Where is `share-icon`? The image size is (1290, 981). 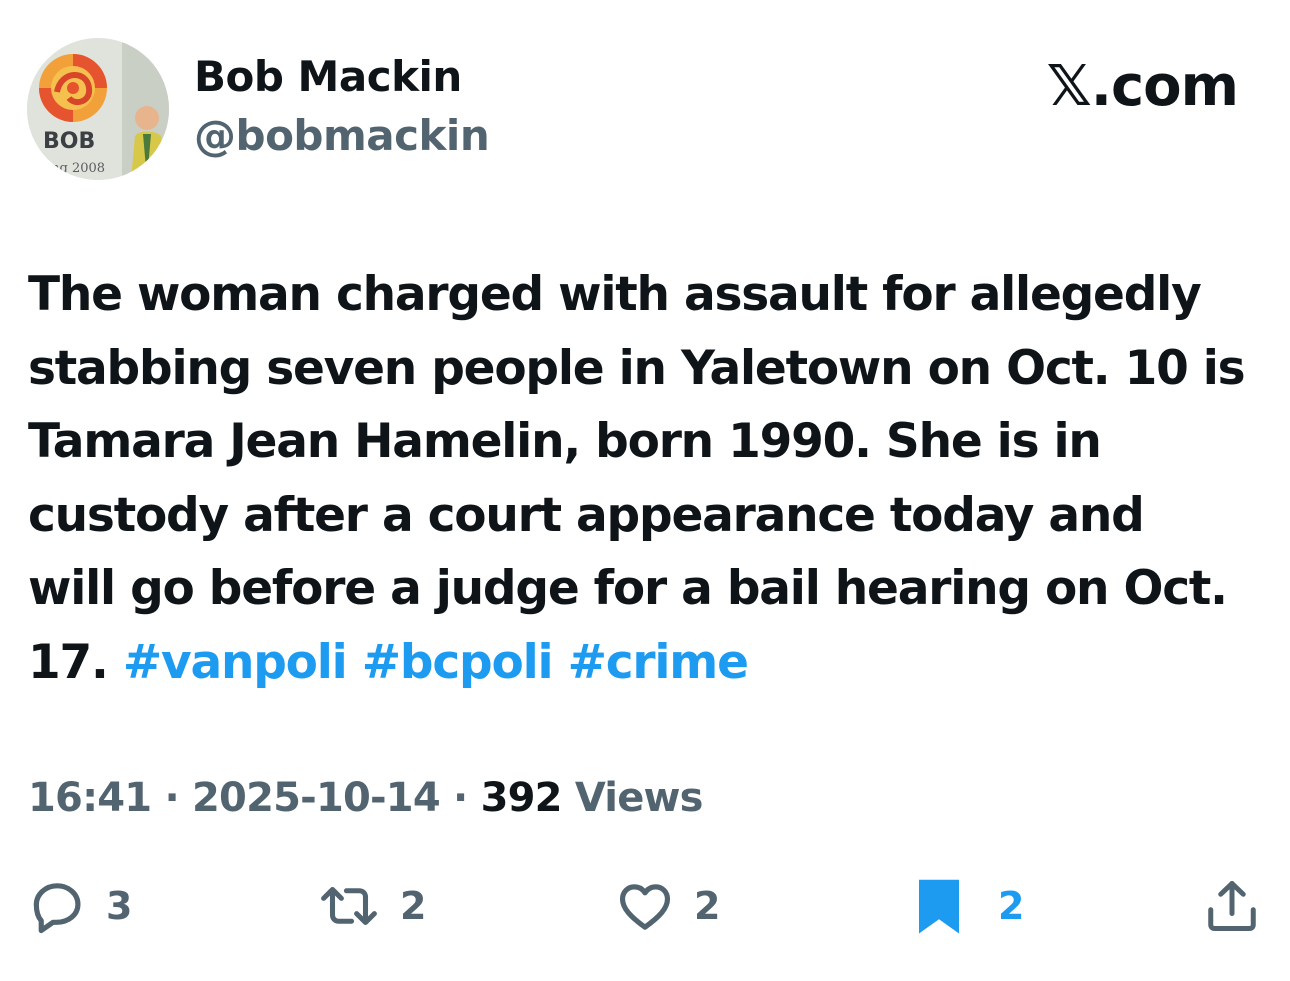 share-icon is located at coordinates (1232, 906).